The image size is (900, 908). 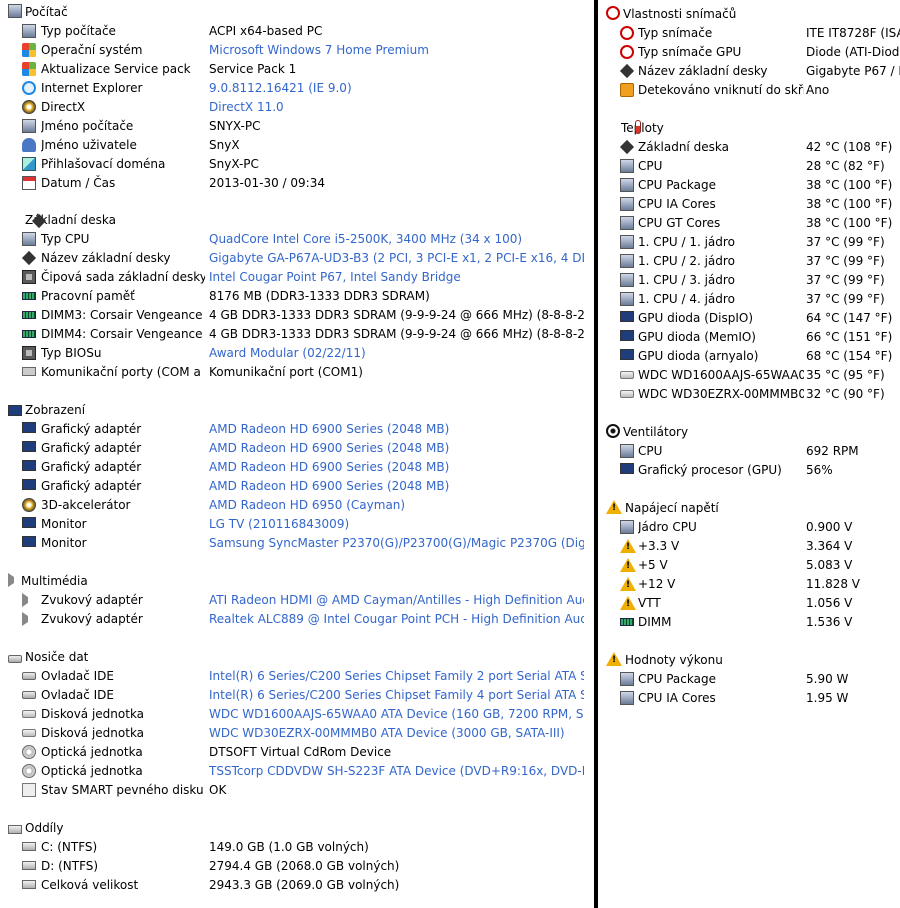 I want to click on section-header-ventilatory: Ventilátory, so click(x=647, y=432).